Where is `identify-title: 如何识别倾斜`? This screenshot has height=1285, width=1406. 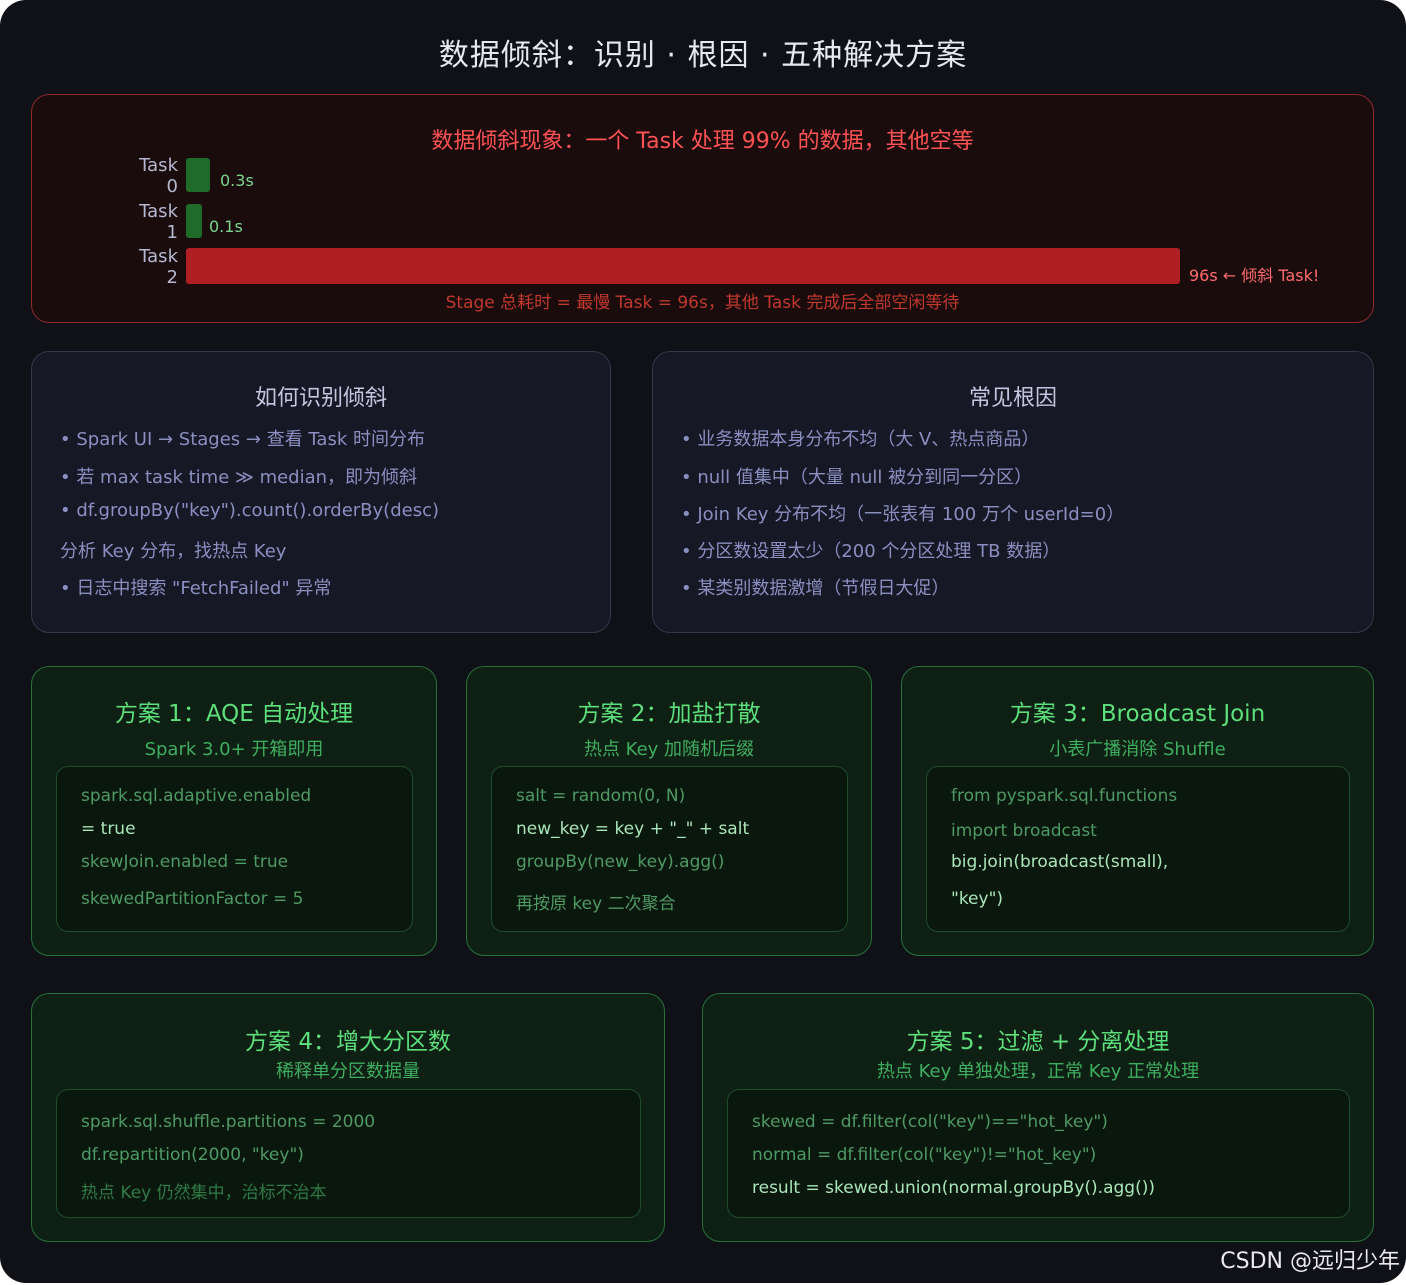 identify-title: 如何识别倾斜 is located at coordinates (320, 398).